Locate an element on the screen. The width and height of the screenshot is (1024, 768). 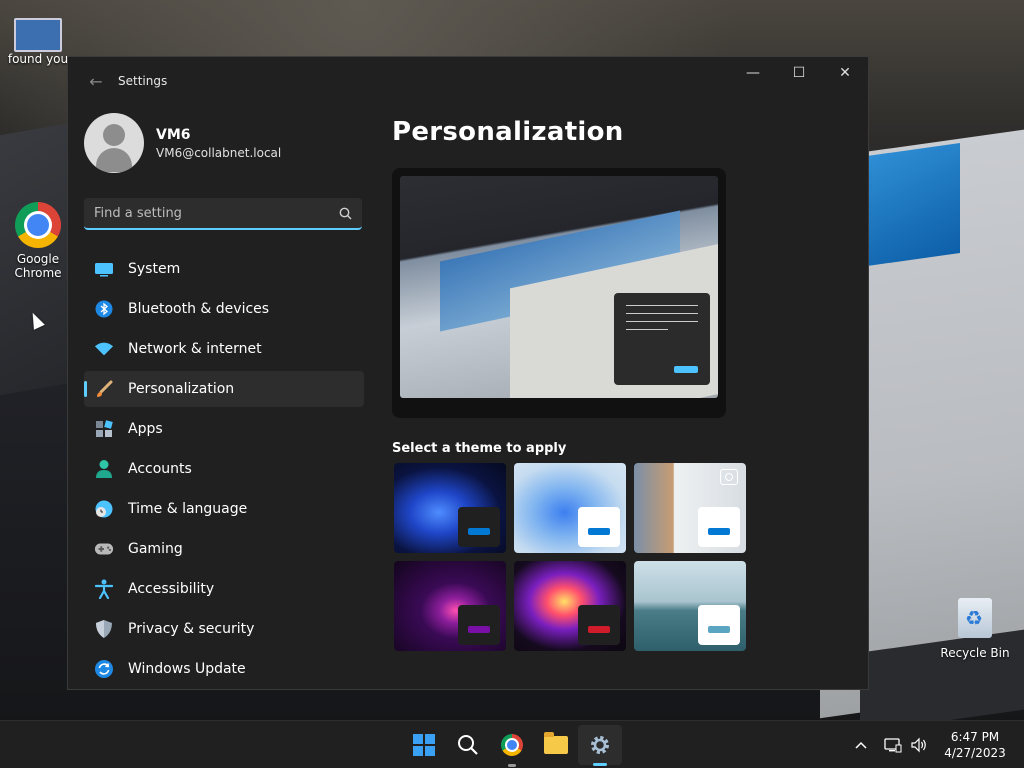
sidebar-item-system: System is located at coordinates (224, 269).